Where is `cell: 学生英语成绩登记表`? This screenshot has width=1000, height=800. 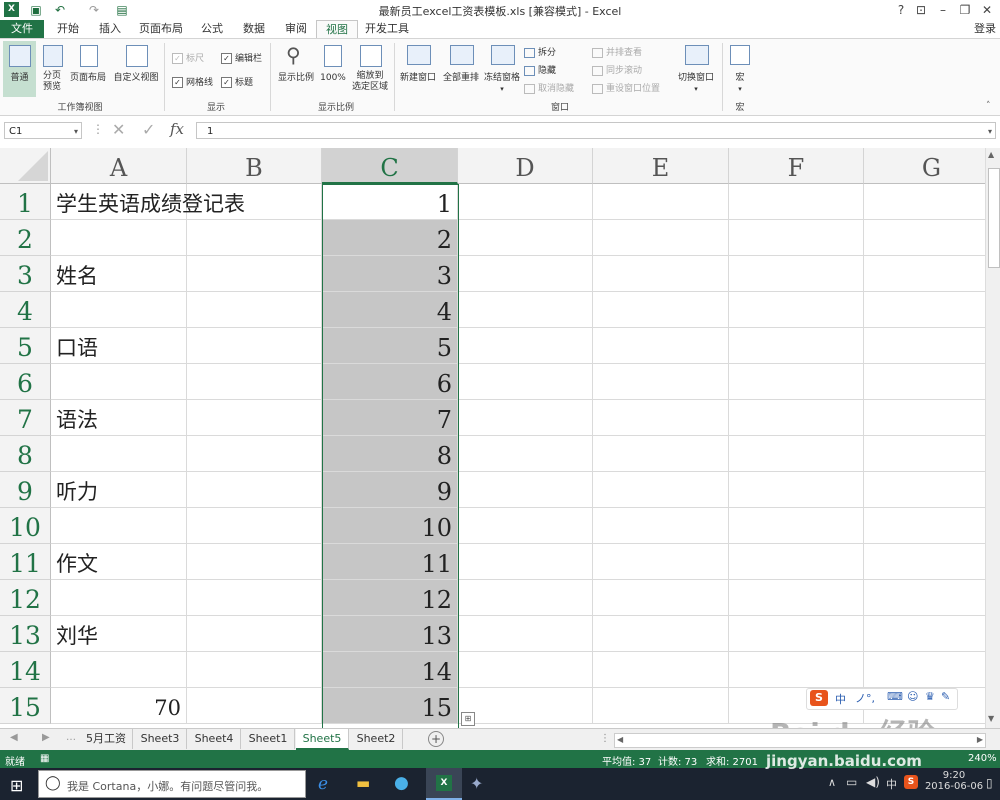
cell: 学生英语成绩登记表 is located at coordinates (148, 202).